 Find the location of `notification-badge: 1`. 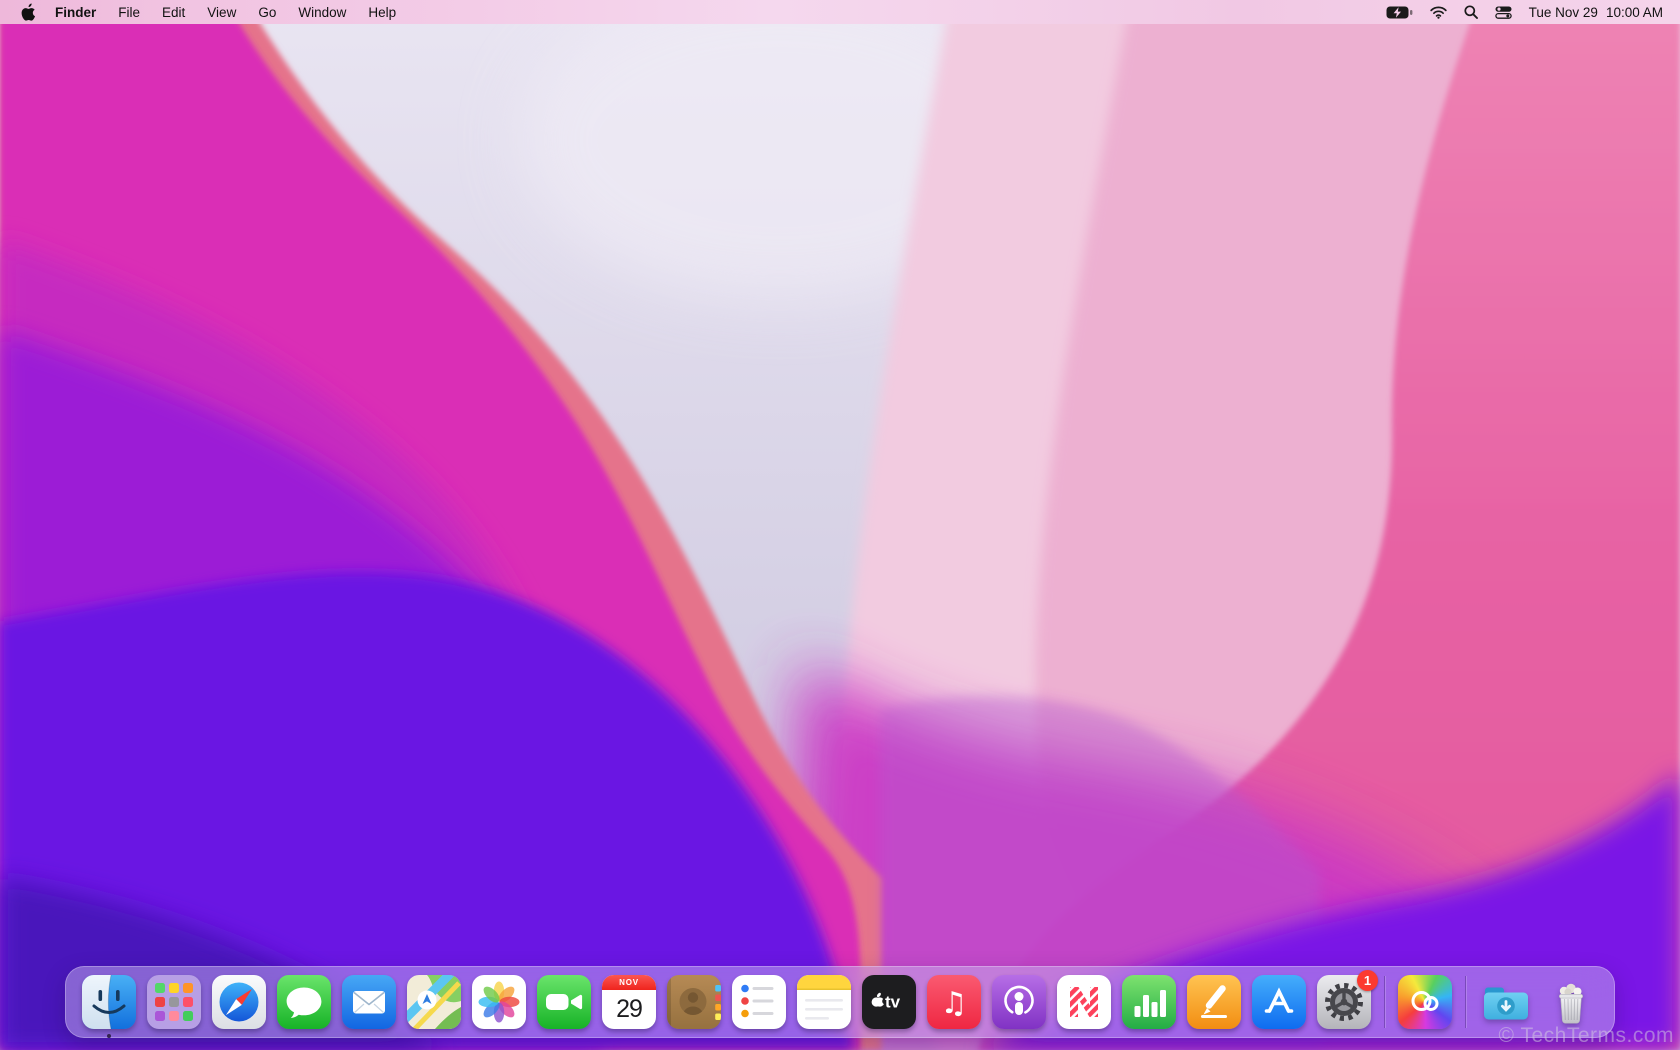

notification-badge: 1 is located at coordinates (1367, 980).